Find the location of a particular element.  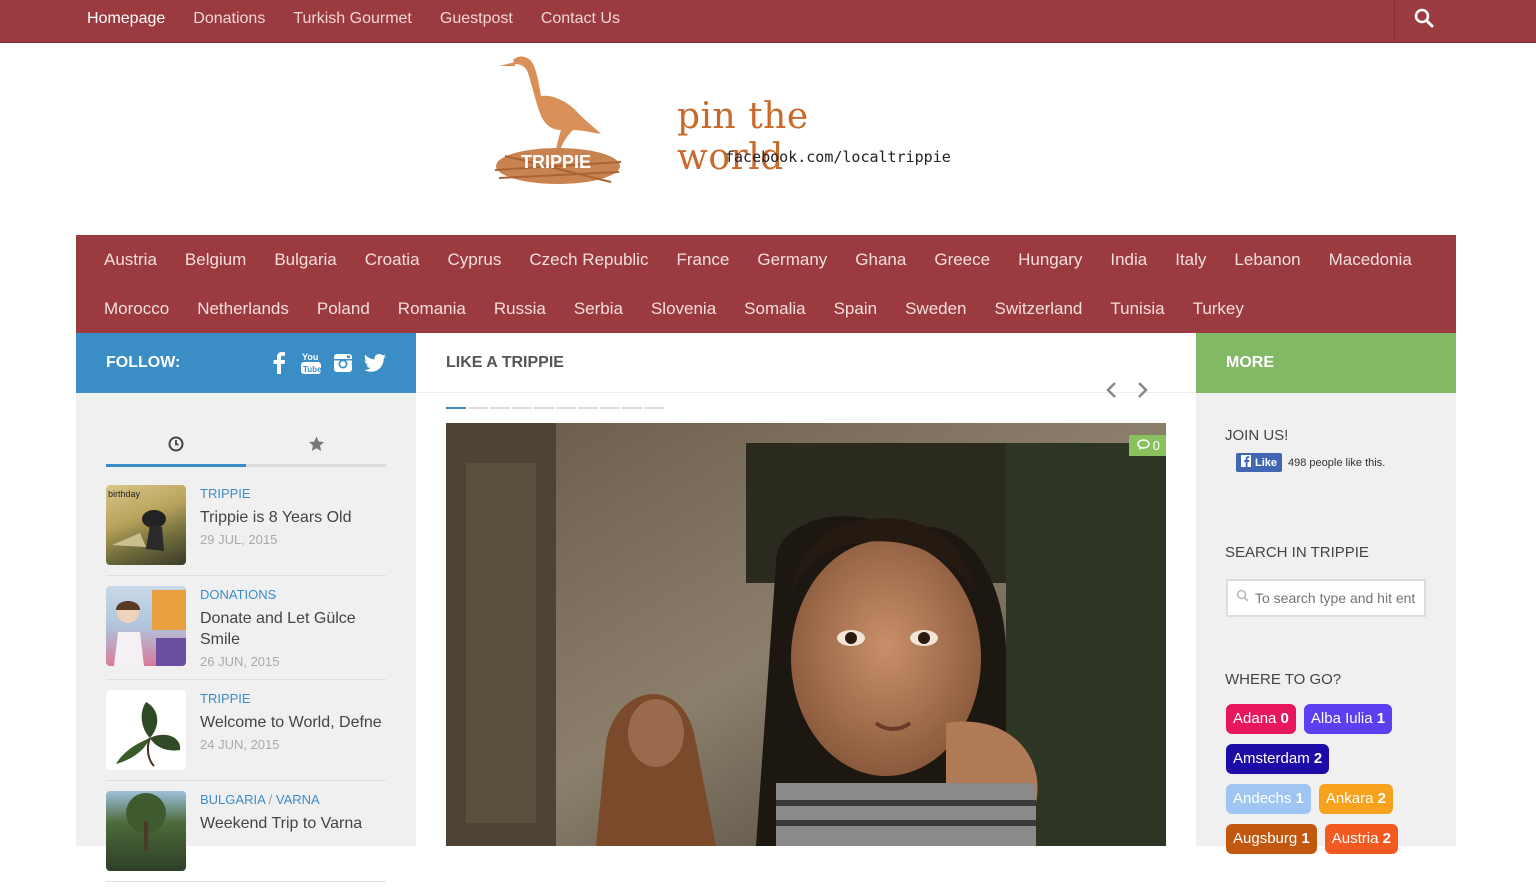

post-thumbnail: birthday is located at coordinates (146, 525).